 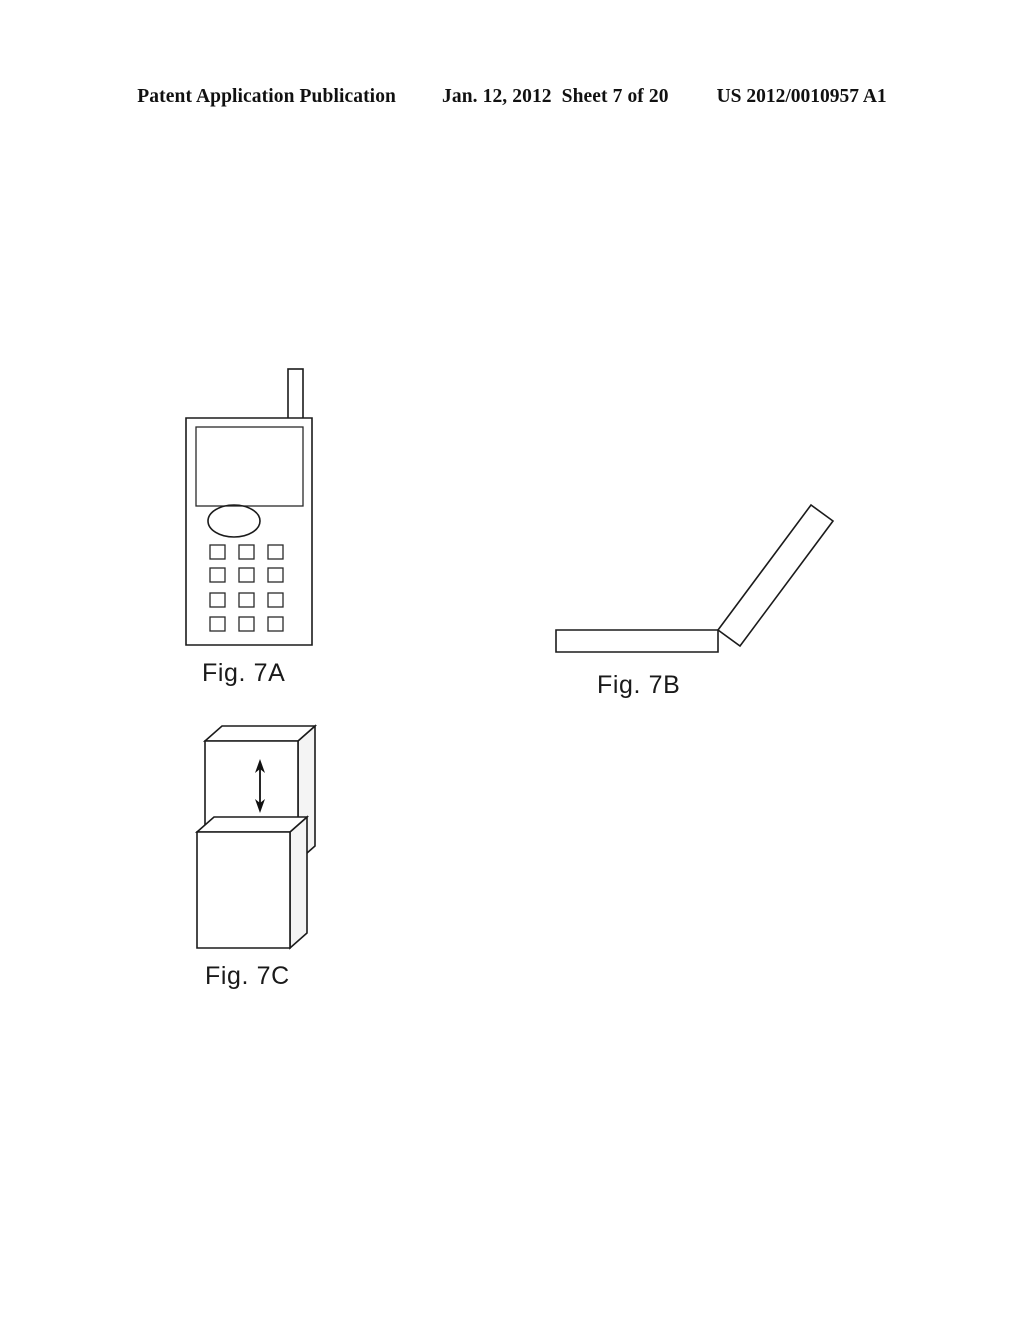 I want to click on figure-7a, so click(x=260, y=525).